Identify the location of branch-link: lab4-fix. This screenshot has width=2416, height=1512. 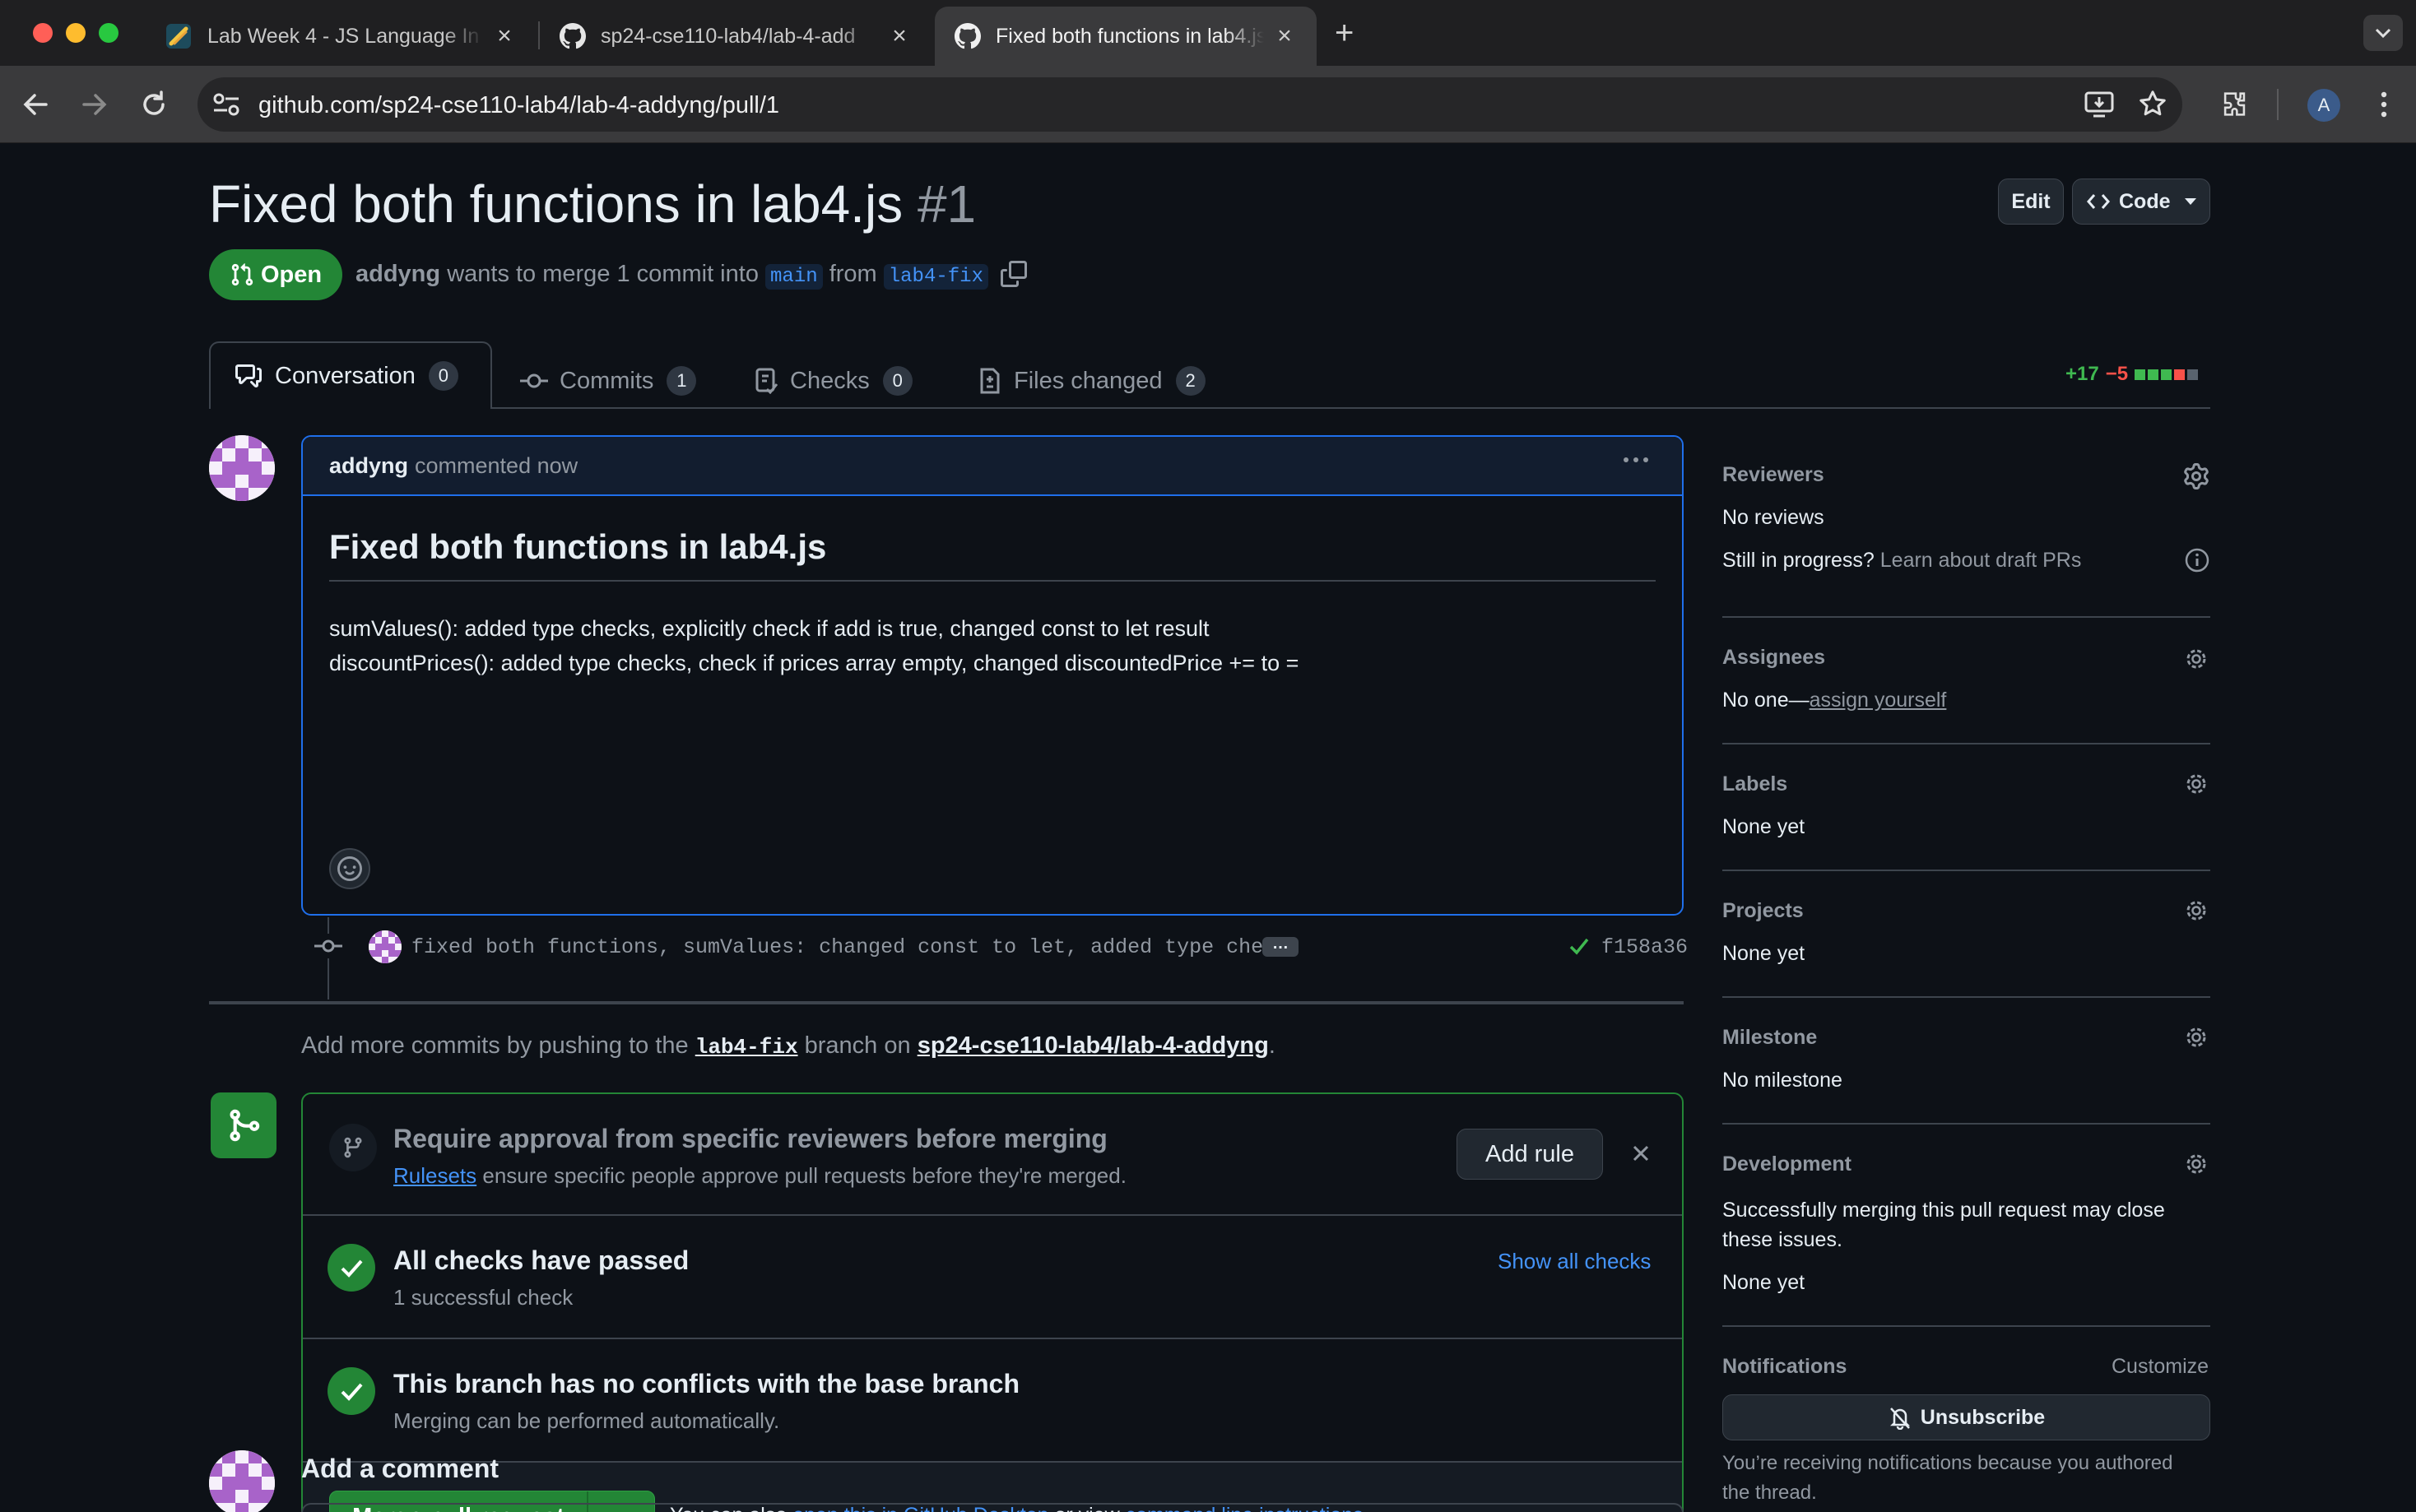
(747, 1047).